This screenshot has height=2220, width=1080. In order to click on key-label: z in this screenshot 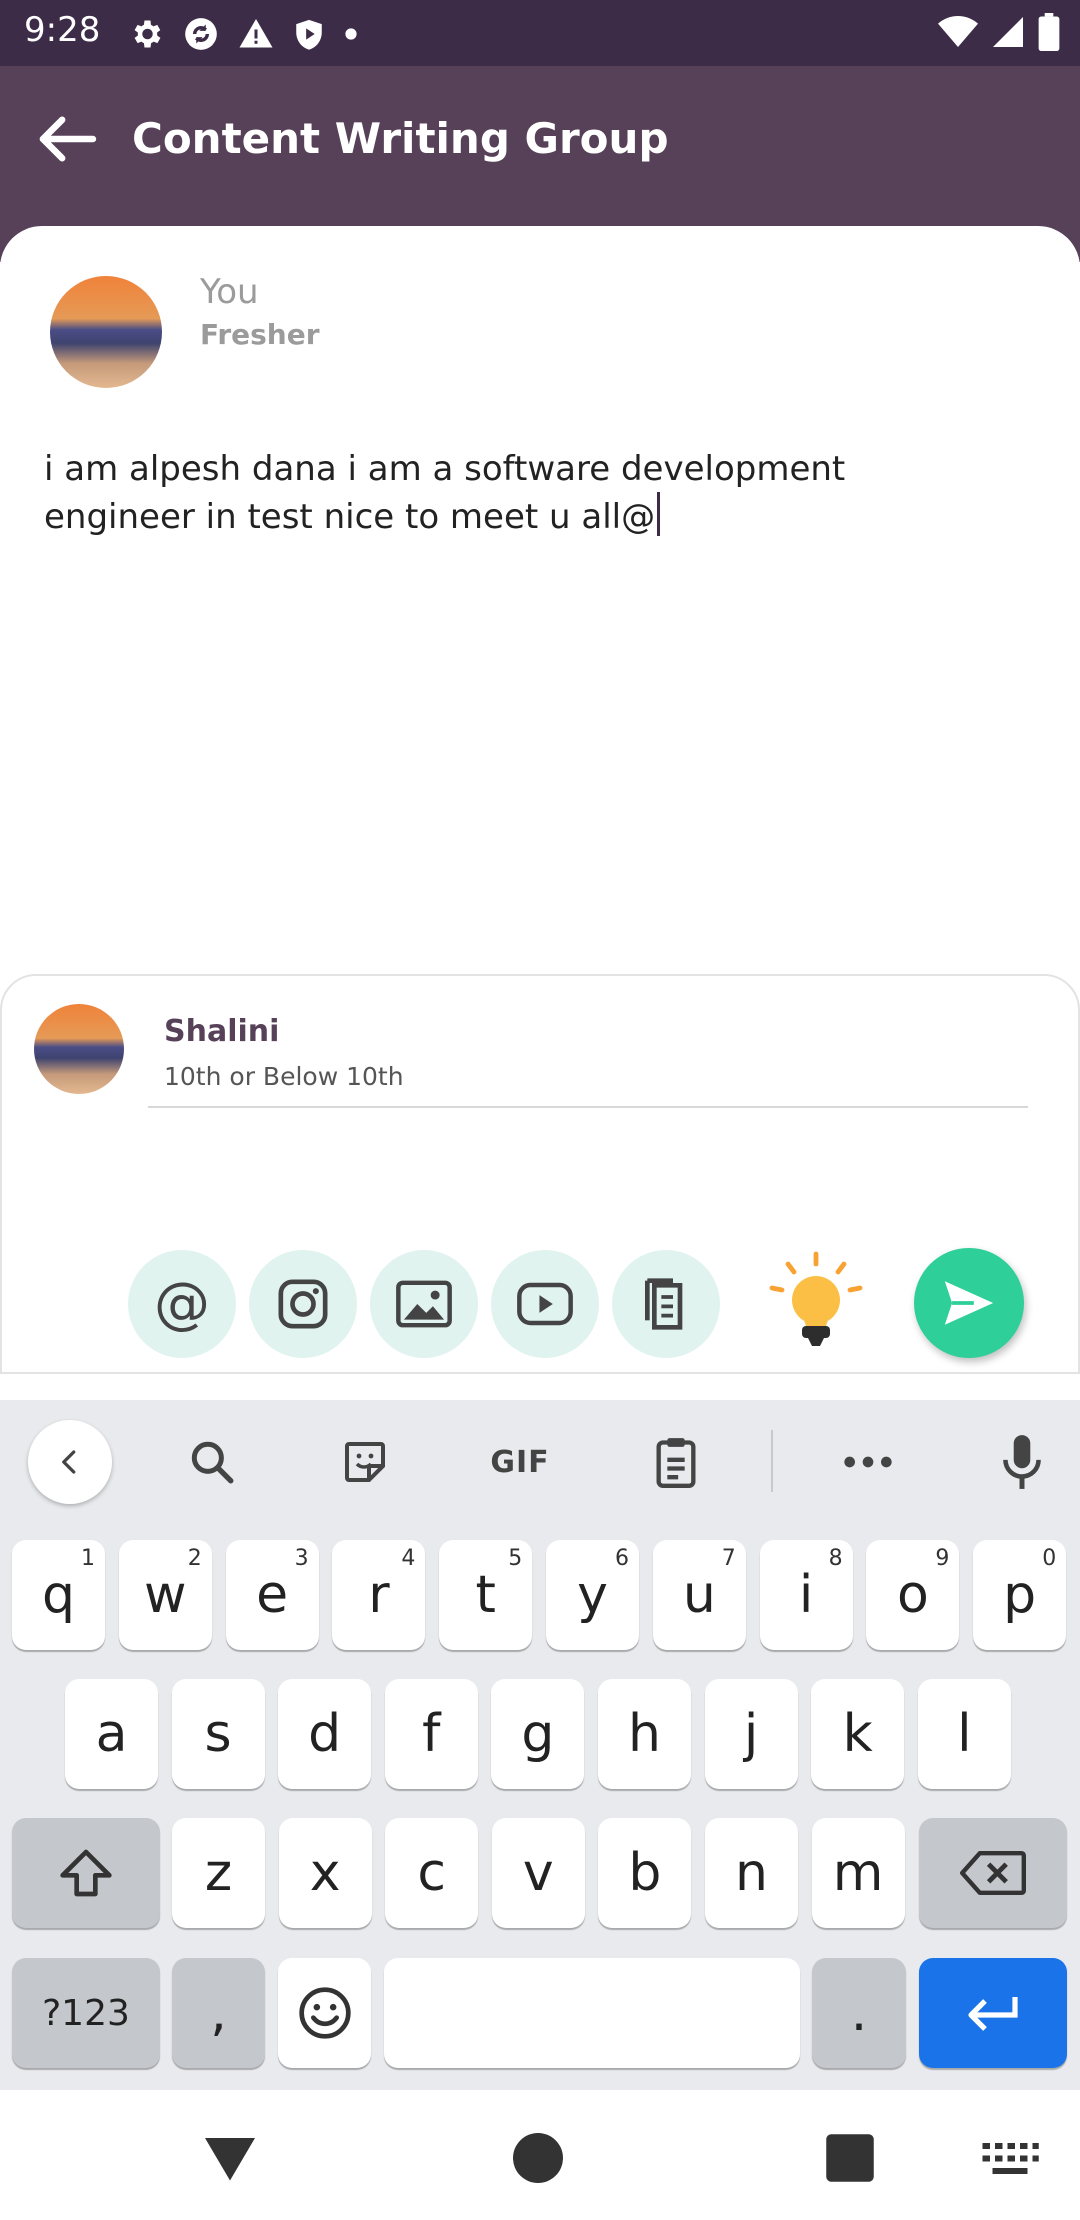, I will do `click(218, 1873)`.